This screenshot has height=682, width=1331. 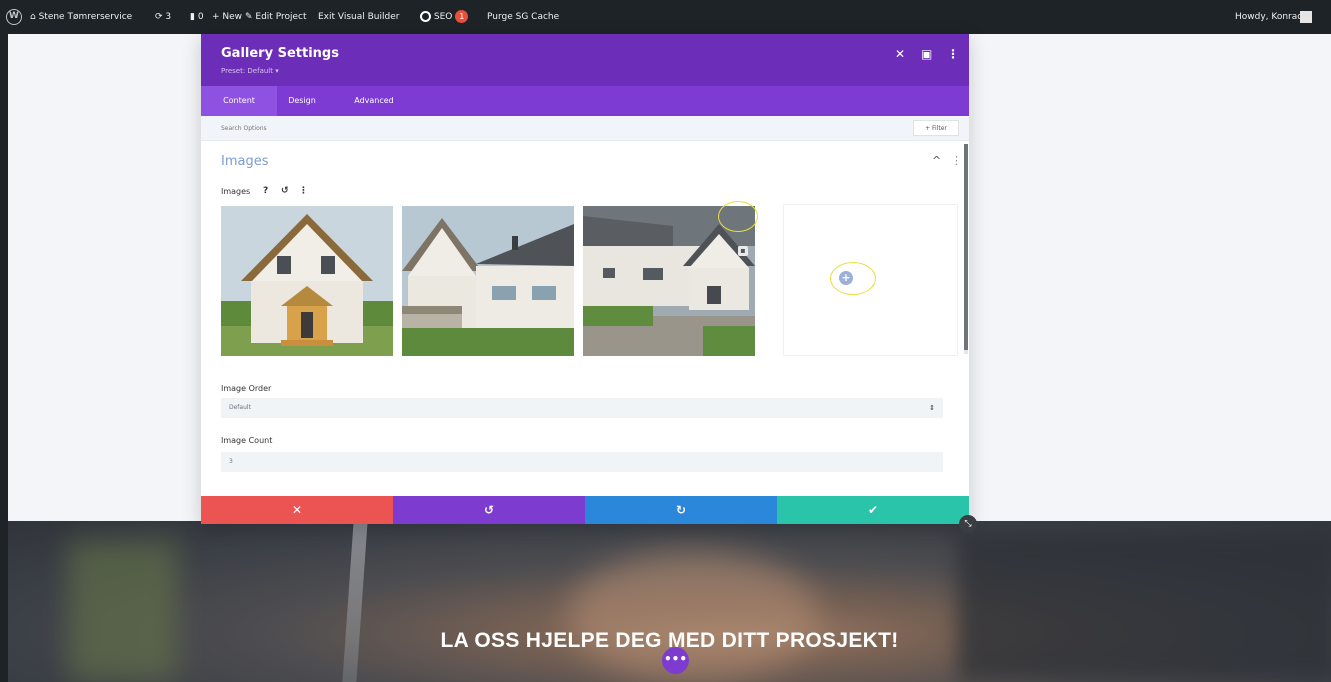 What do you see at coordinates (956, 160) in the screenshot?
I see `section-kebab-icon: ⋮` at bounding box center [956, 160].